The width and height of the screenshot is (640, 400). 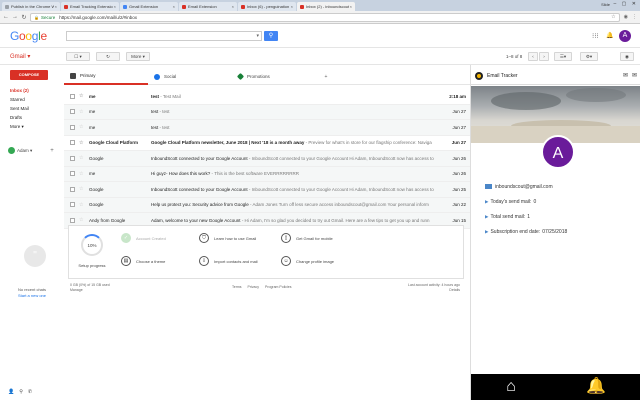 I want to click on reload-icon: ↻, so click(x=24, y=17).